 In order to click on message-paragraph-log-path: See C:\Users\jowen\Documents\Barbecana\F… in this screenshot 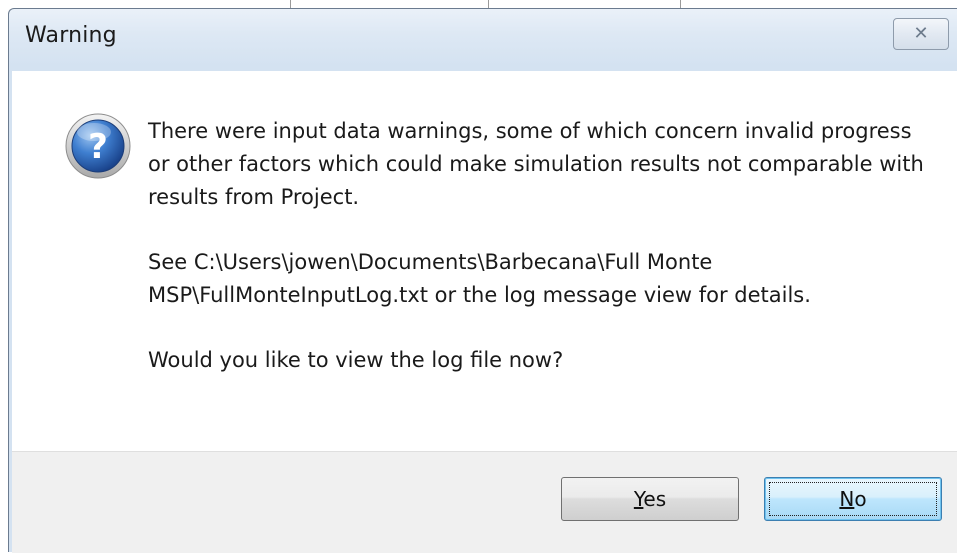, I will do `click(479, 278)`.